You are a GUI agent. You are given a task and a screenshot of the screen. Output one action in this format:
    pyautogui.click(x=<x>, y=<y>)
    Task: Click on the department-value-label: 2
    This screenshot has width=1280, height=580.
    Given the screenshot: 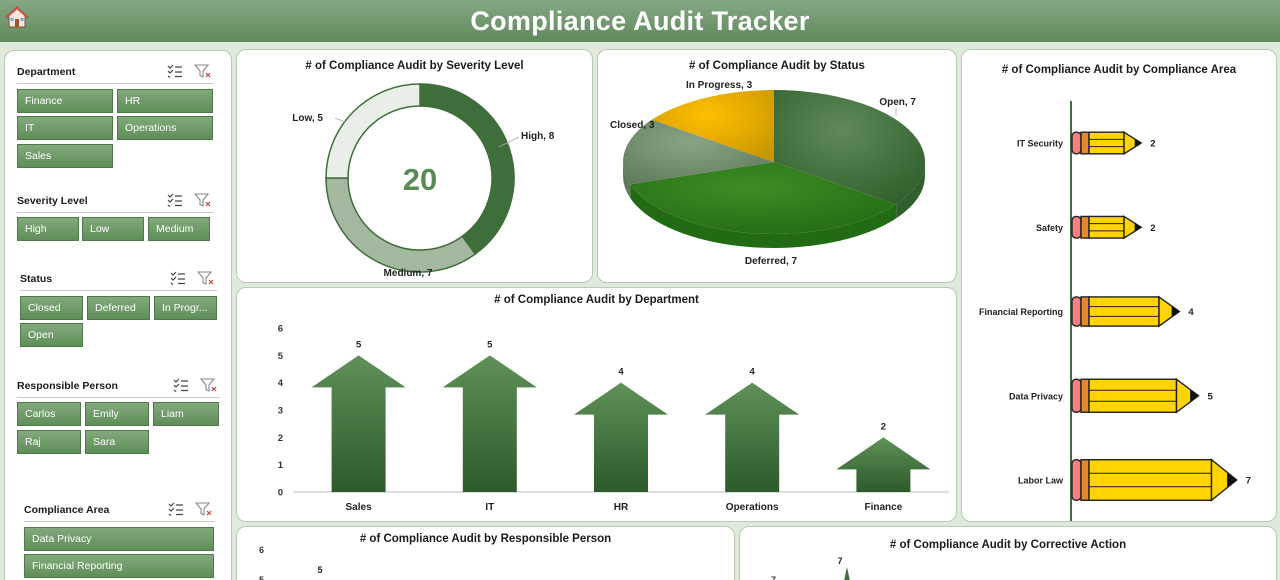 What is the action you would take?
    pyautogui.click(x=883, y=426)
    